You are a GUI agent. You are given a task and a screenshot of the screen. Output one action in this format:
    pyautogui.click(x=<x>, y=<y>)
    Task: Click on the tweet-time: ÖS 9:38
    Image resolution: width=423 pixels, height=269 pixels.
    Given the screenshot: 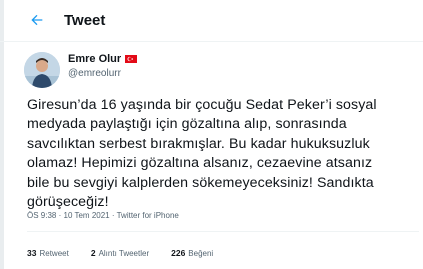 What is the action you would take?
    pyautogui.click(x=41, y=215)
    